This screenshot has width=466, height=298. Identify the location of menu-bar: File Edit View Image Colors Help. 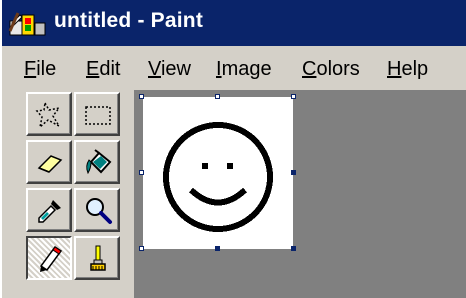
(234, 69).